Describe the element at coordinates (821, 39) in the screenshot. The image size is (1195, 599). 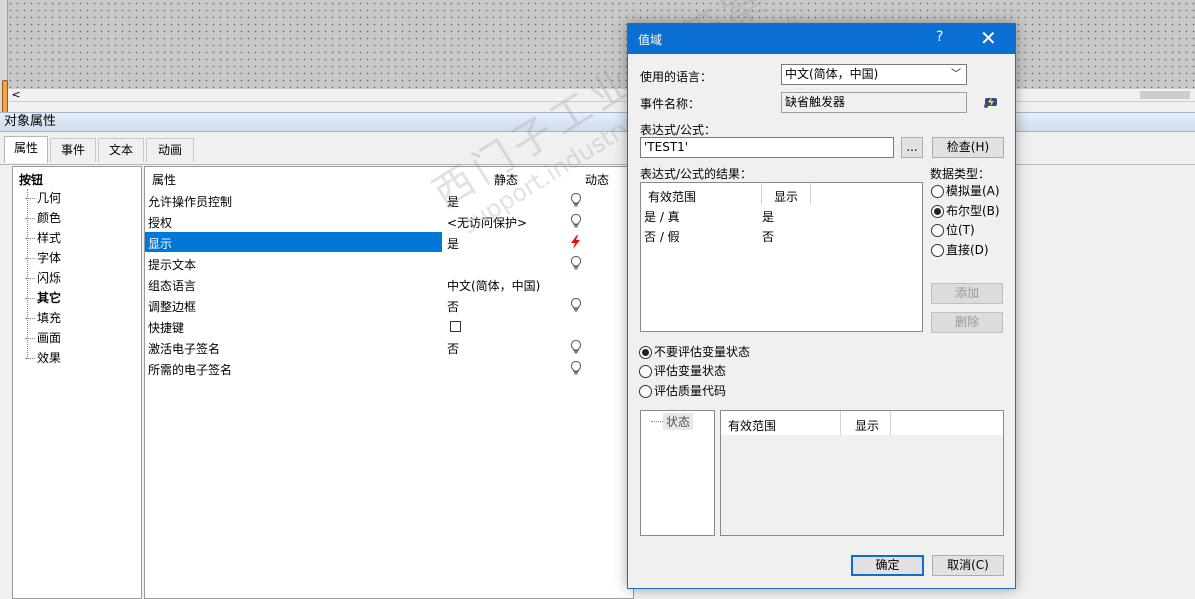
I see `dialog-titlebar: 值域 ? ✕` at that location.